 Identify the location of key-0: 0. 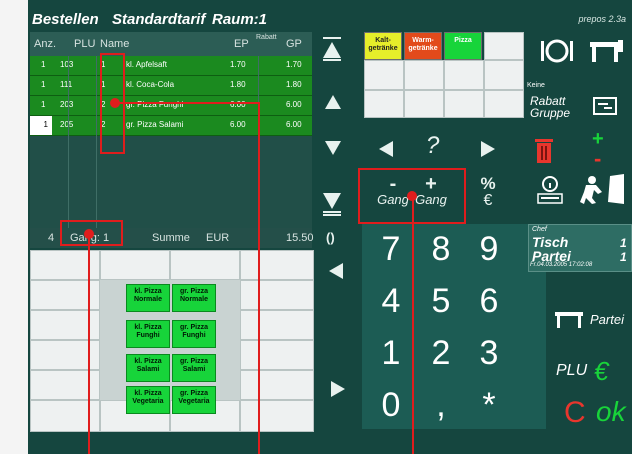
(391, 405).